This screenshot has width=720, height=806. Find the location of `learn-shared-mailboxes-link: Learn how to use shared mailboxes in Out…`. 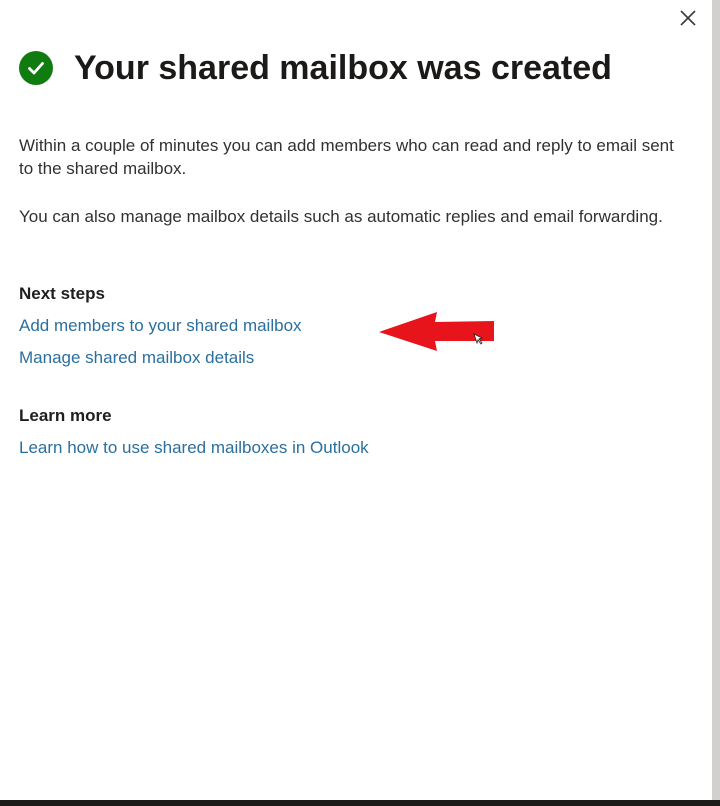

learn-shared-mailboxes-link: Learn how to use shared mailboxes in Out… is located at coordinates (194, 448).